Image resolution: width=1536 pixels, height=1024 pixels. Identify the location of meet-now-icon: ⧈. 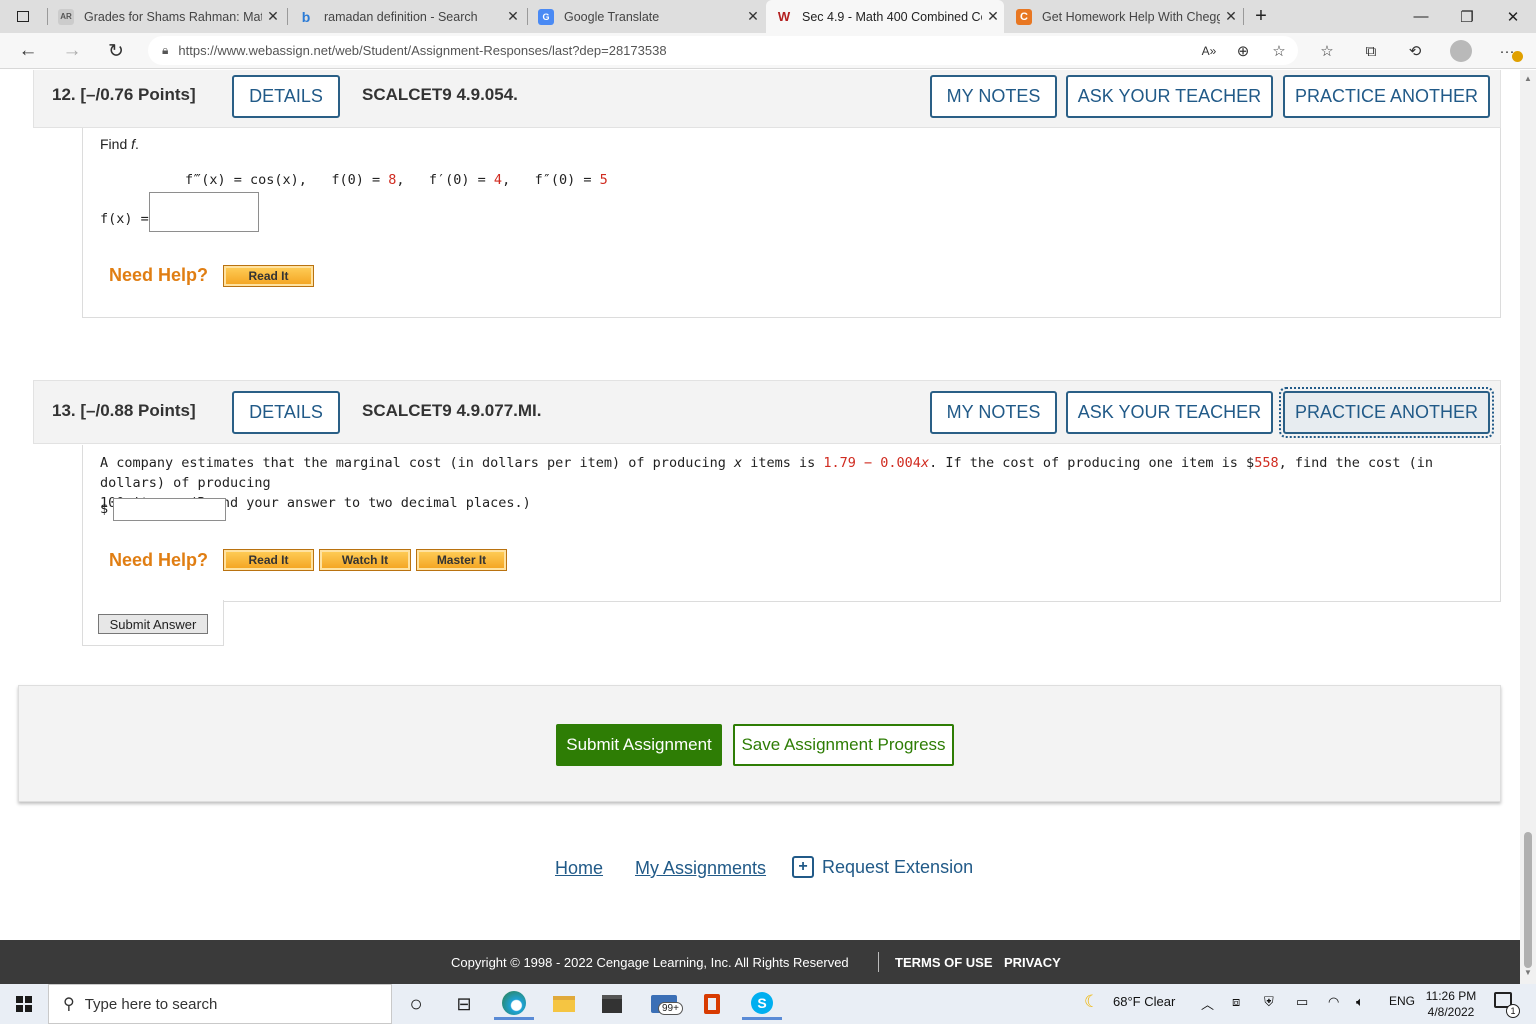
(1236, 1002).